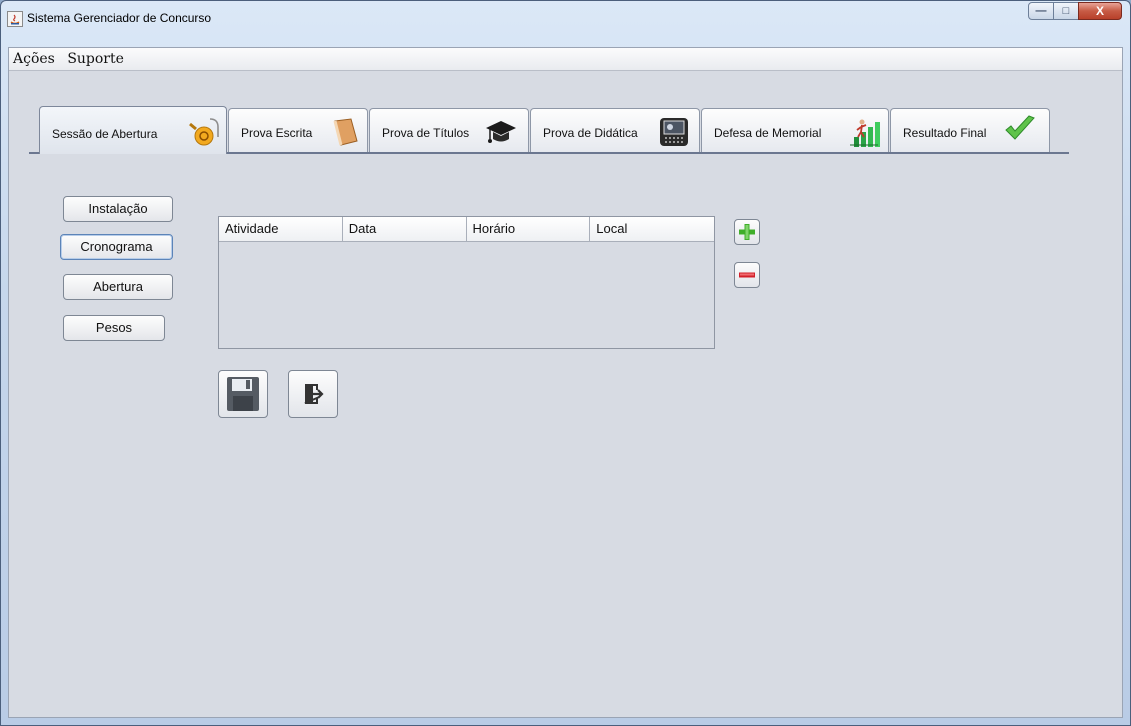  I want to click on minimize-icon: —, so click(1041, 11).